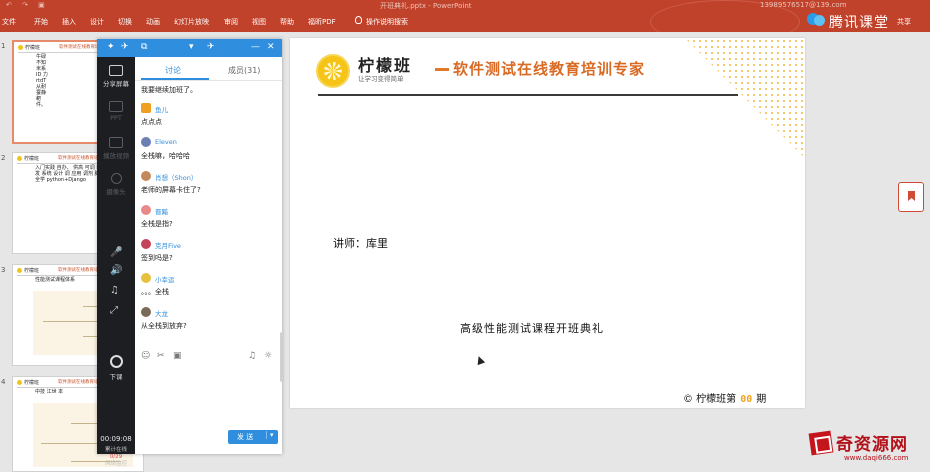  I want to click on online-count: 0/29, so click(116, 457).